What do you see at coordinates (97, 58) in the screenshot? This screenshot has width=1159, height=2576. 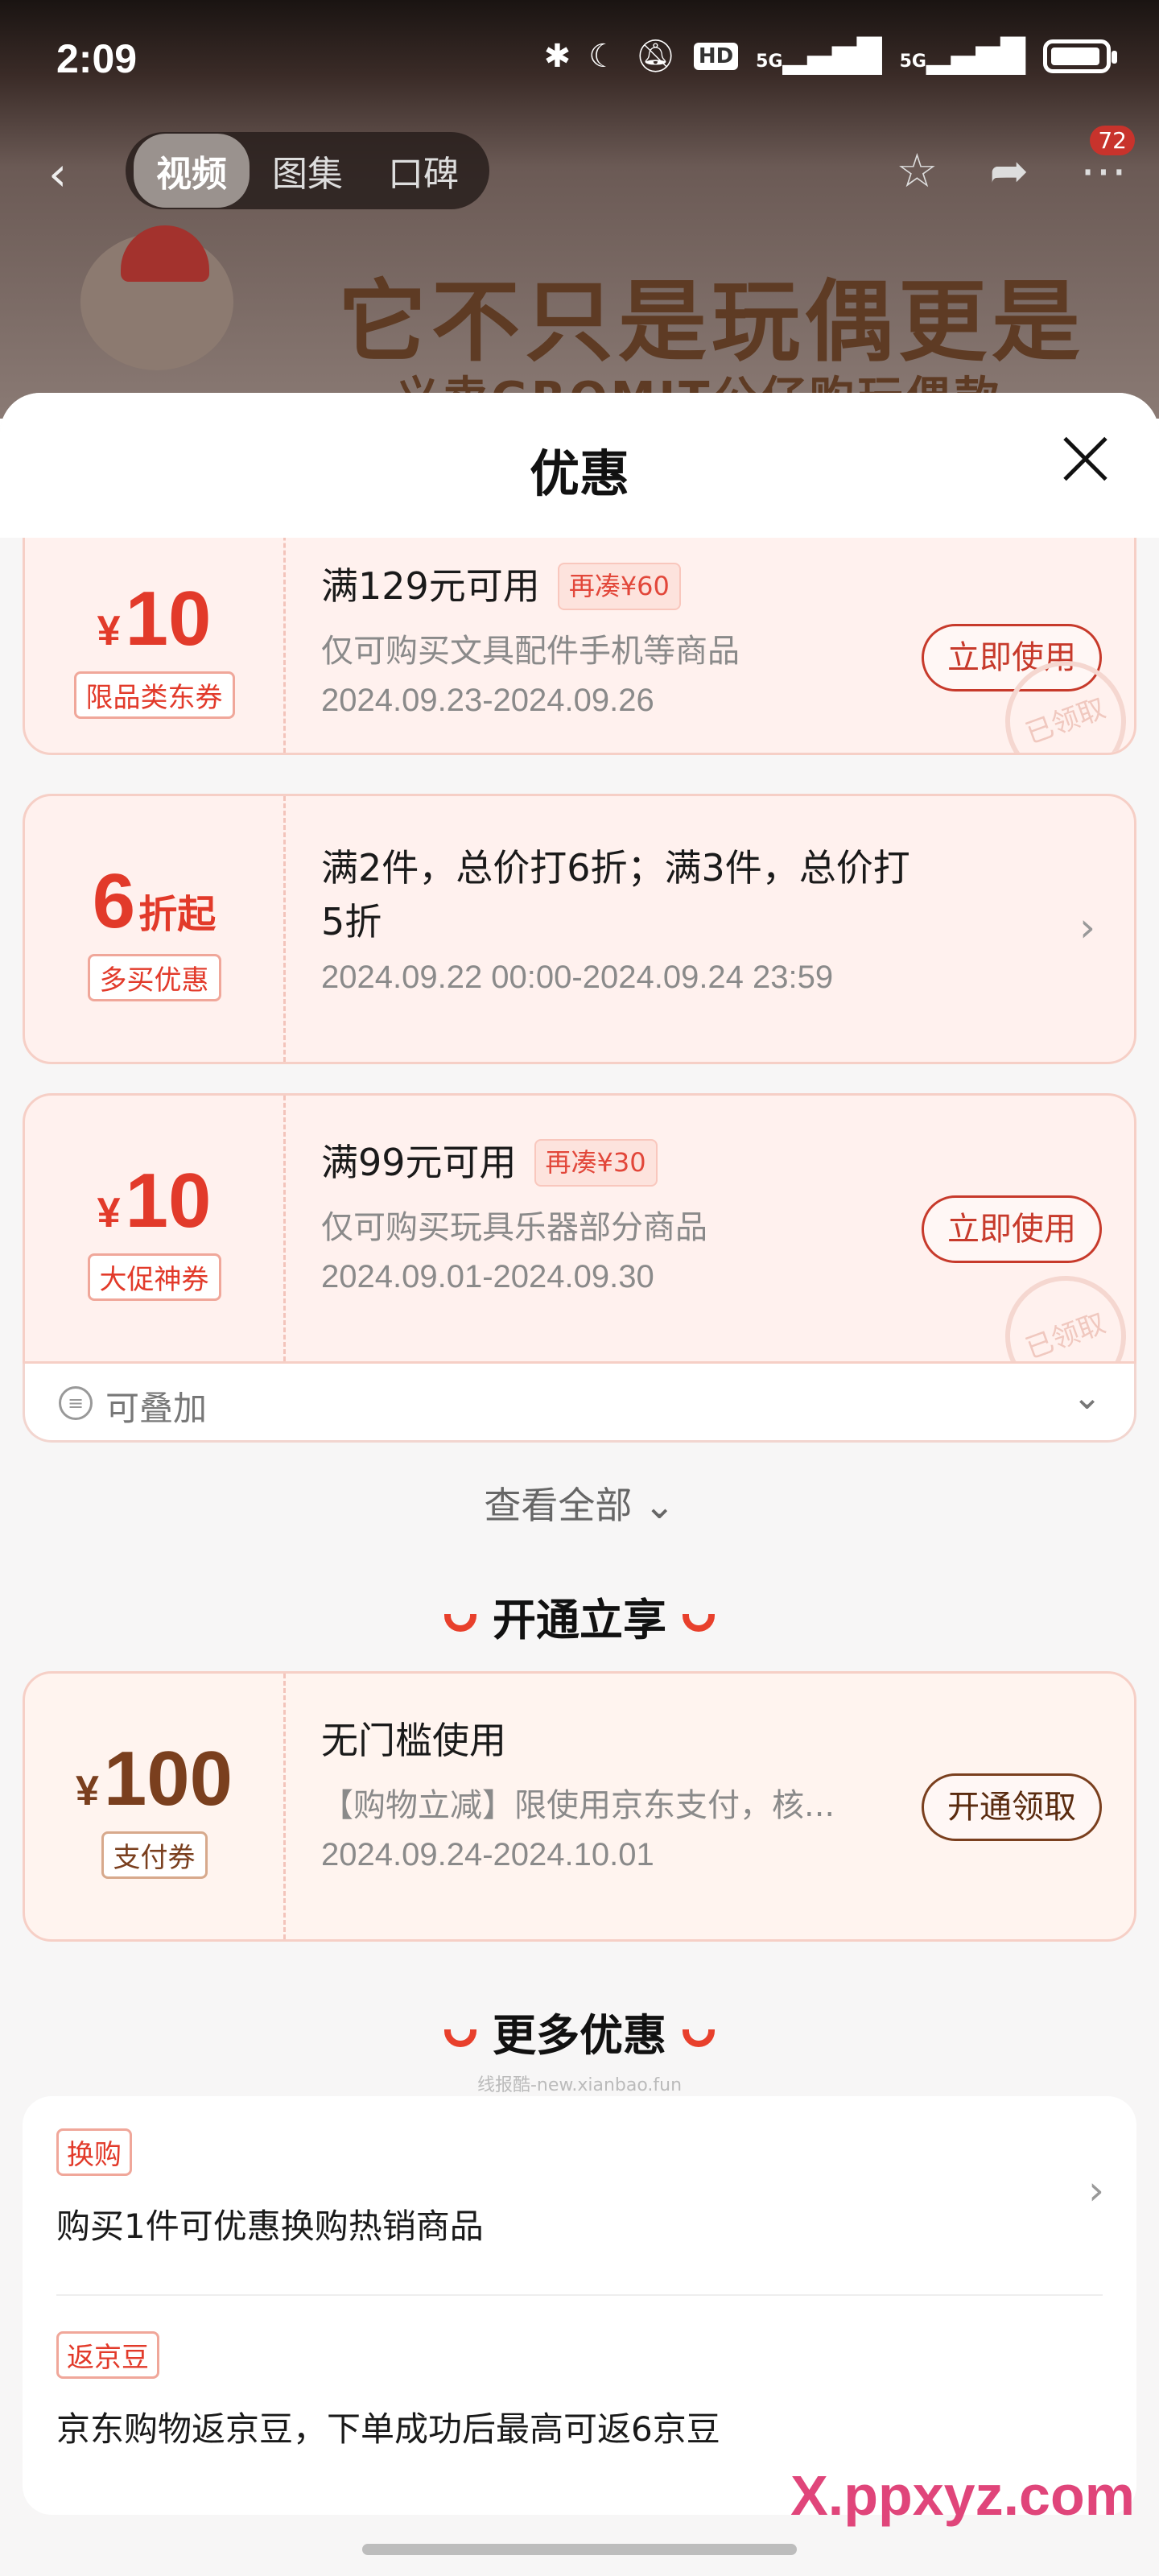 I see `status-time: 2:09` at bounding box center [97, 58].